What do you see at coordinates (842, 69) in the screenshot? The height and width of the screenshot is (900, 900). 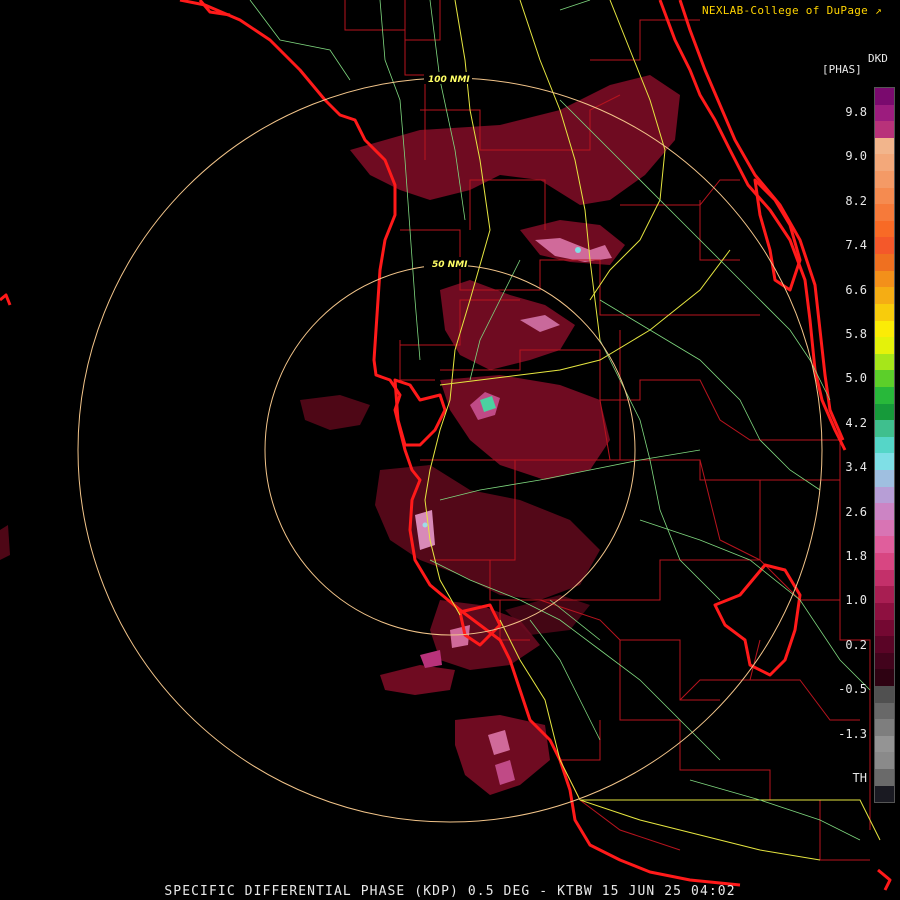 I see `product-units: [PHAS]` at bounding box center [842, 69].